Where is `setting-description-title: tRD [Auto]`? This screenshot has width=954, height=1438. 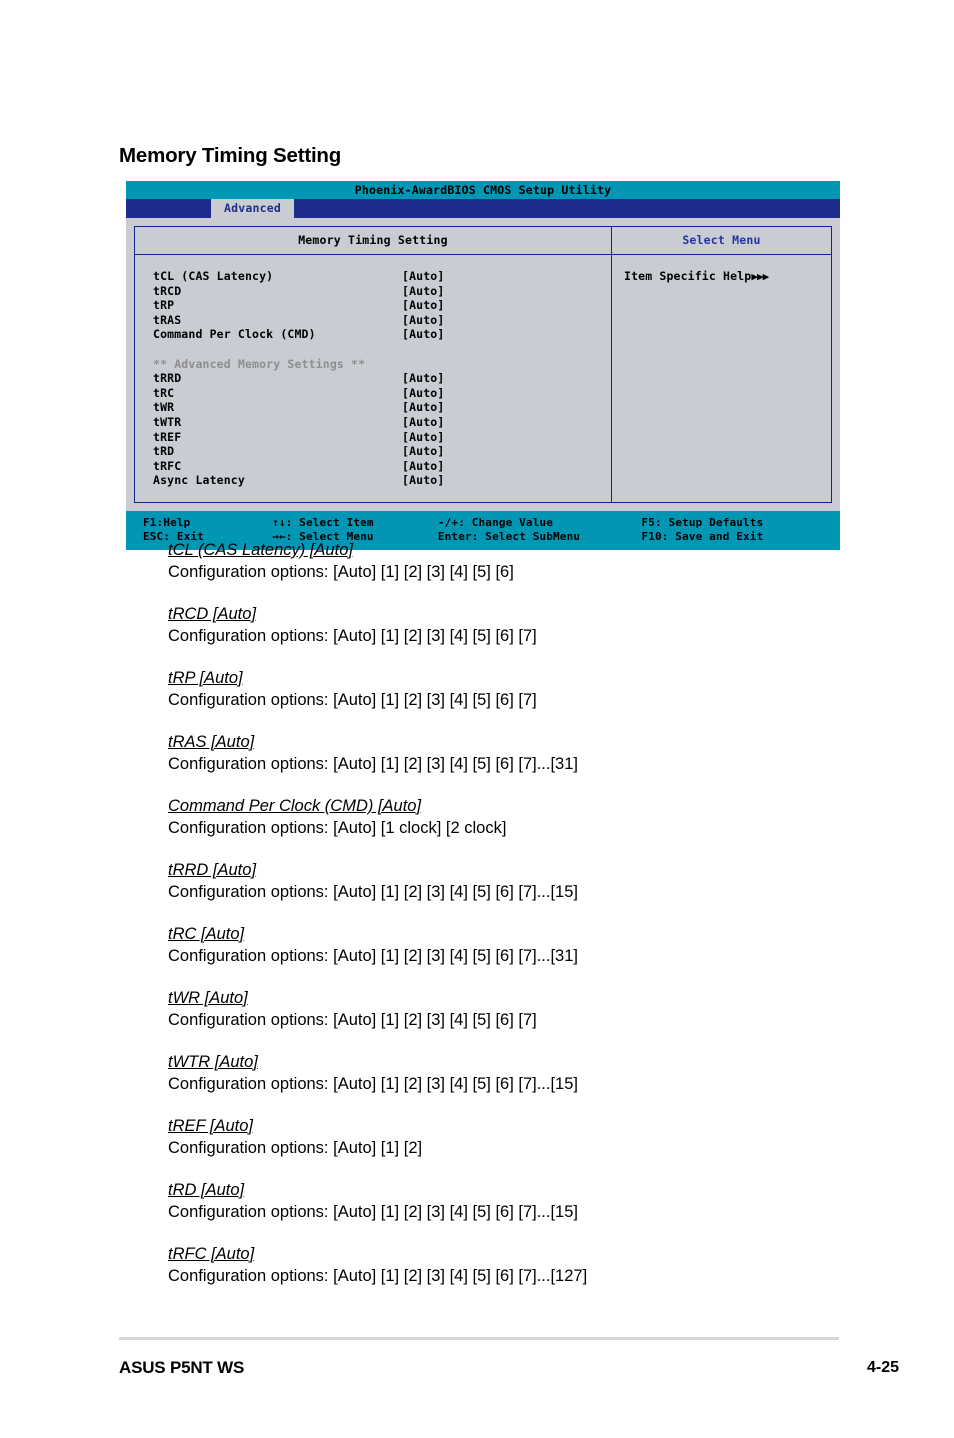 setting-description-title: tRD [Auto] is located at coordinates (206, 1190).